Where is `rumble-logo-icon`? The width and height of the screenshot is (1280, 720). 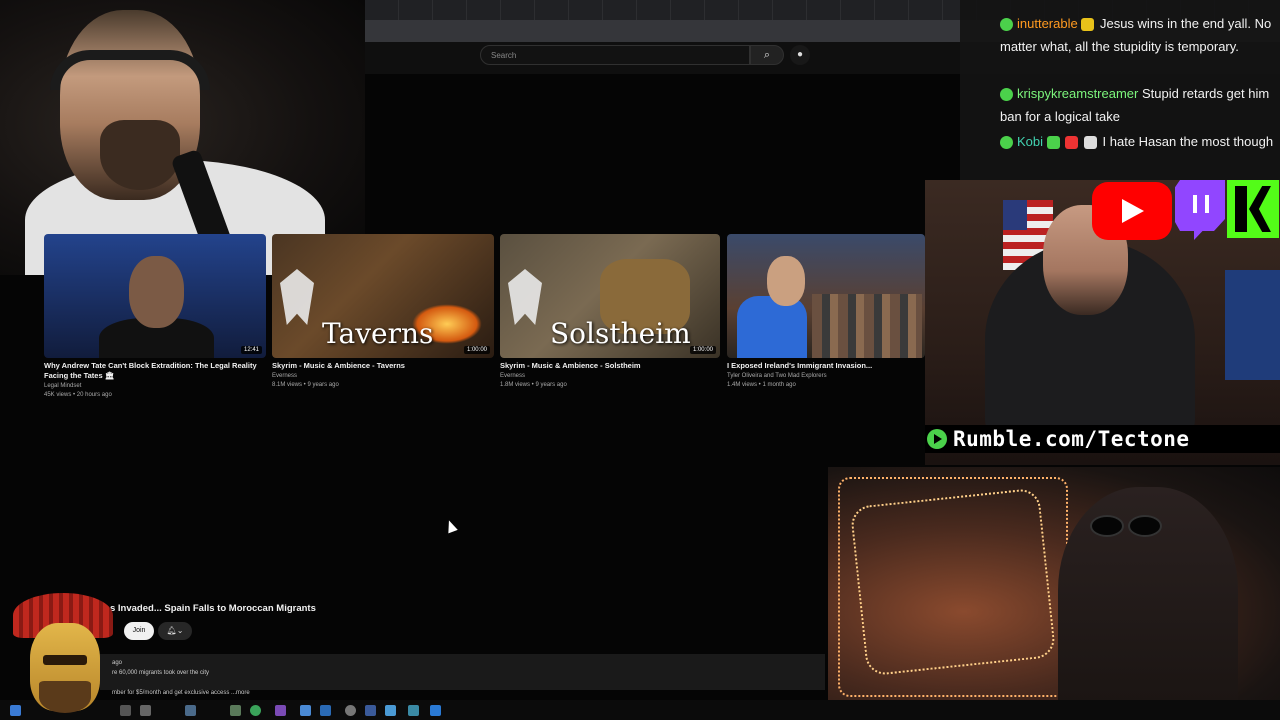 rumble-logo-icon is located at coordinates (937, 439).